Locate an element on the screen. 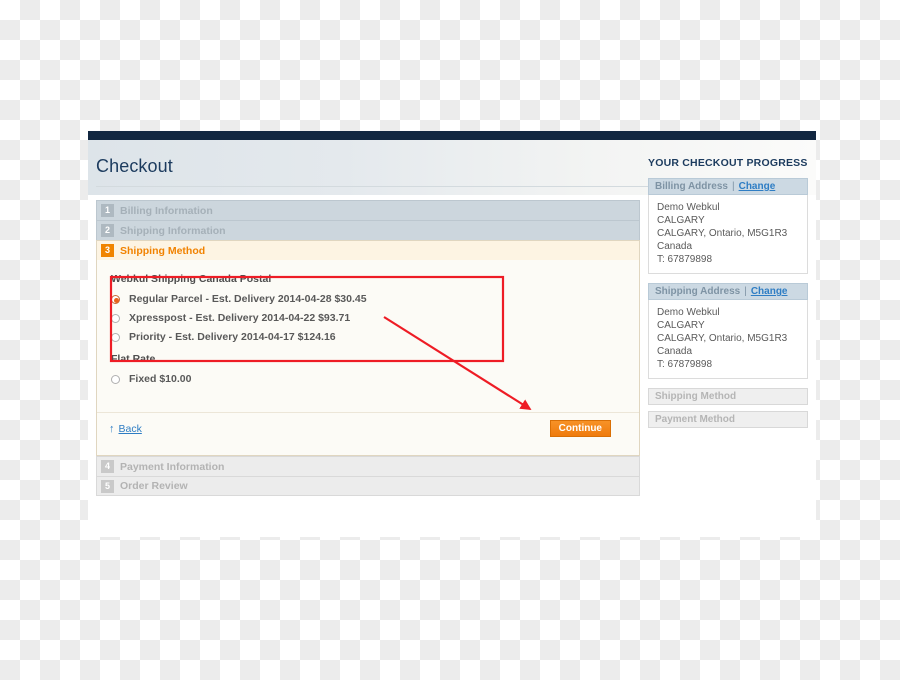 This screenshot has width=900, height=680. step-label: Shipping Method is located at coordinates (163, 250).